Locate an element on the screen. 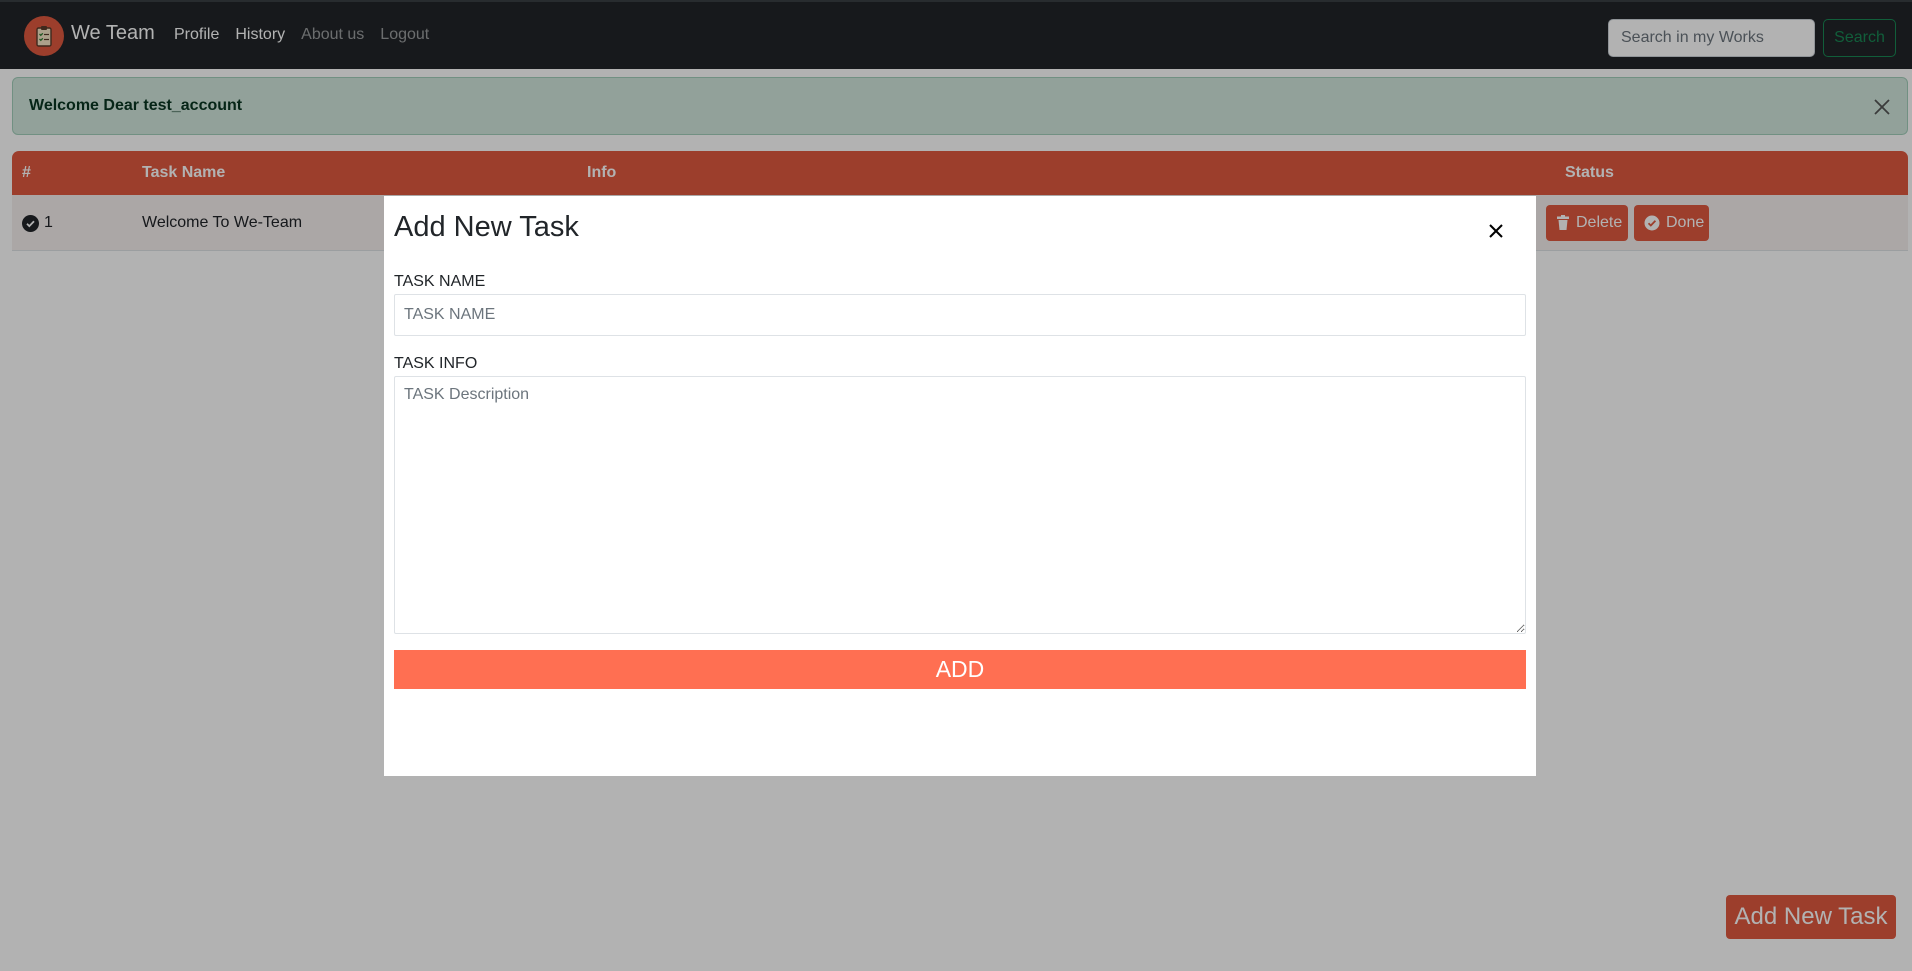 The height and width of the screenshot is (971, 1912). task-name-input is located at coordinates (960, 315).